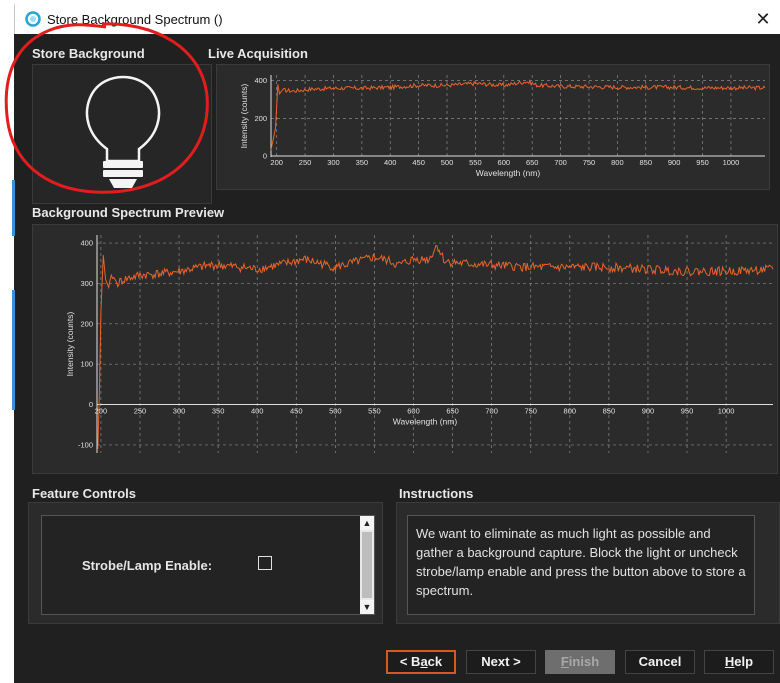  Describe the element at coordinates (85, 444) in the screenshot. I see `y-tick-label: -100` at that location.